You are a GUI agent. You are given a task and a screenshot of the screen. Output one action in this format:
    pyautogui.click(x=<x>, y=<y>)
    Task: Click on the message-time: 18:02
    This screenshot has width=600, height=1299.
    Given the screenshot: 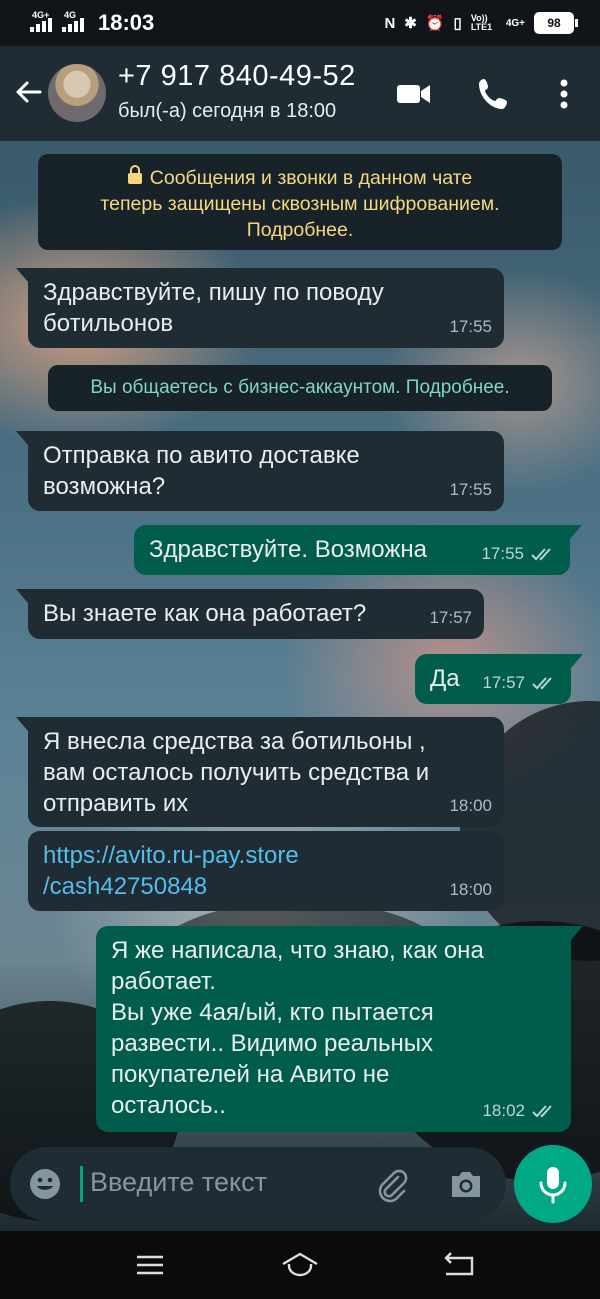 What is the action you would take?
    pyautogui.click(x=503, y=1110)
    